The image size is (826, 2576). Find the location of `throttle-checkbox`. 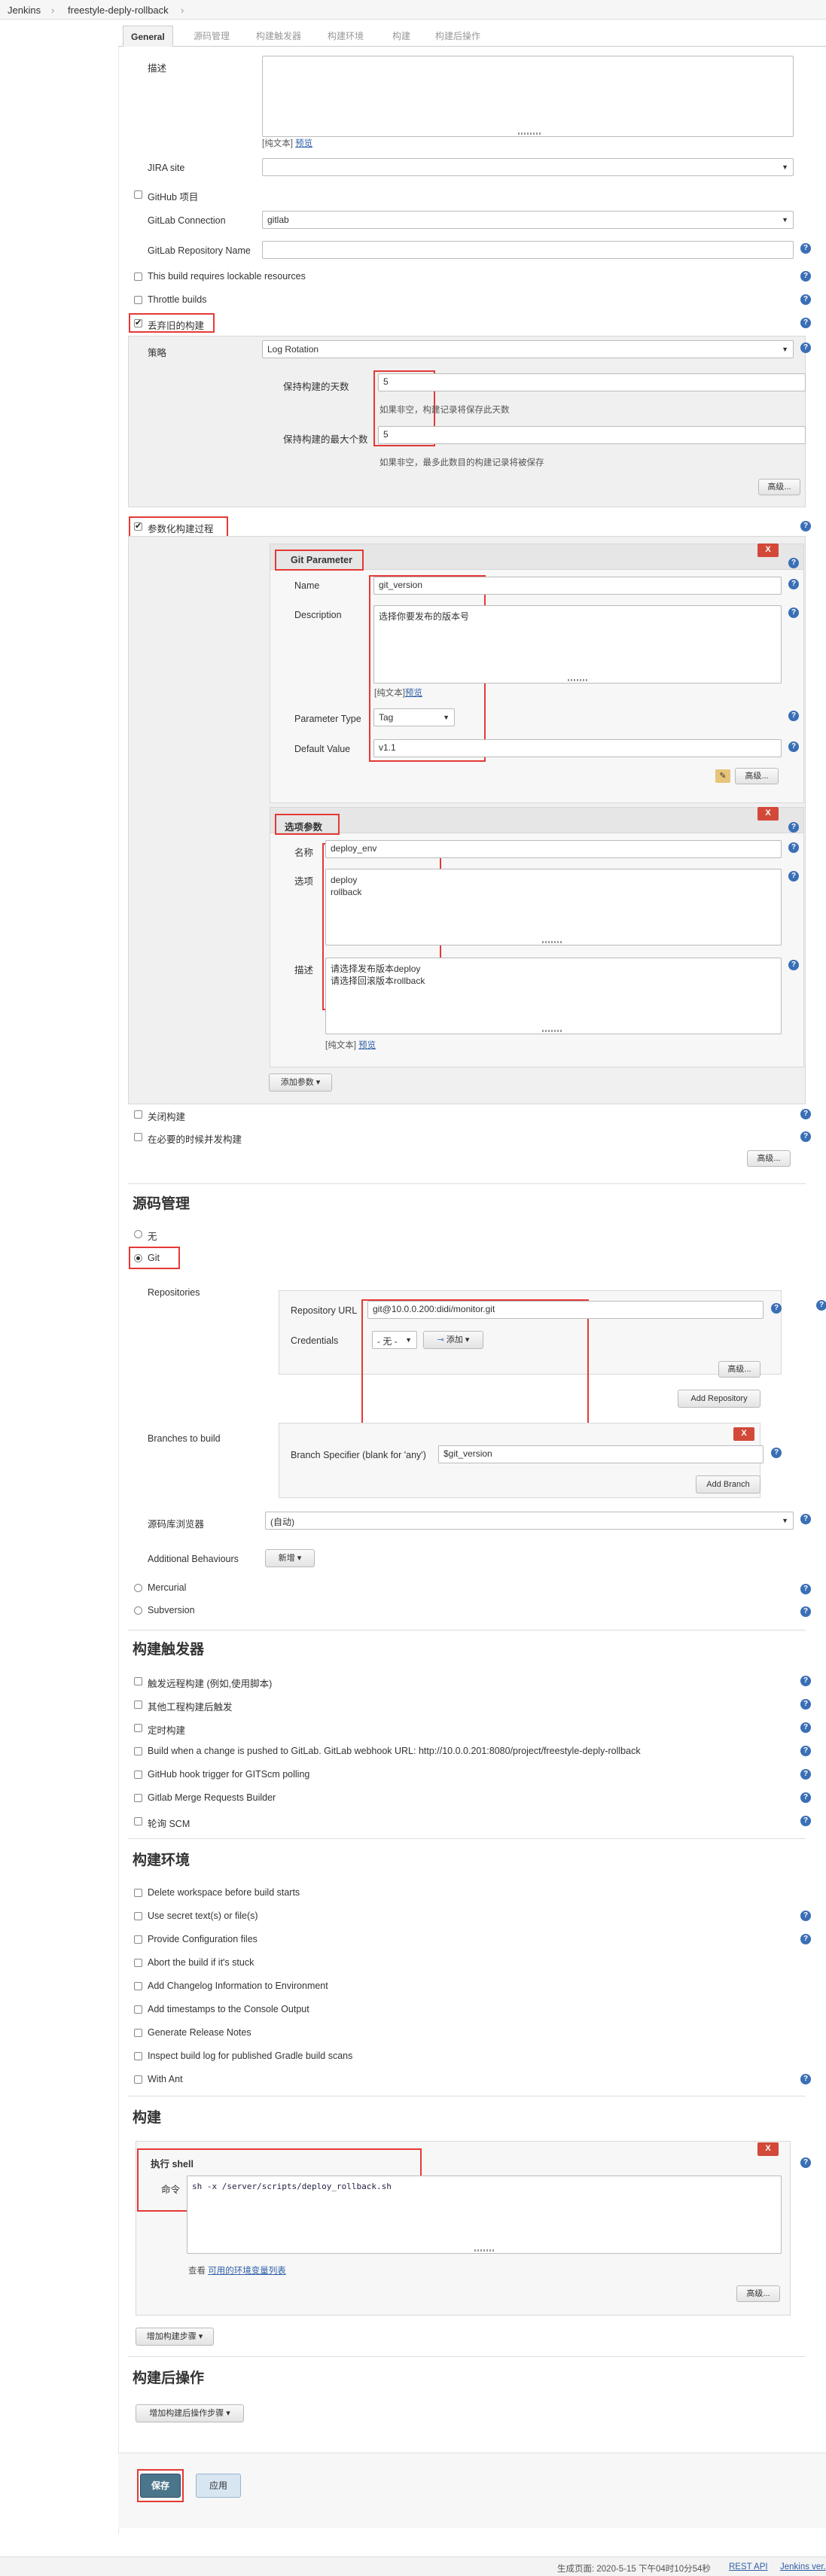

throttle-checkbox is located at coordinates (138, 300).